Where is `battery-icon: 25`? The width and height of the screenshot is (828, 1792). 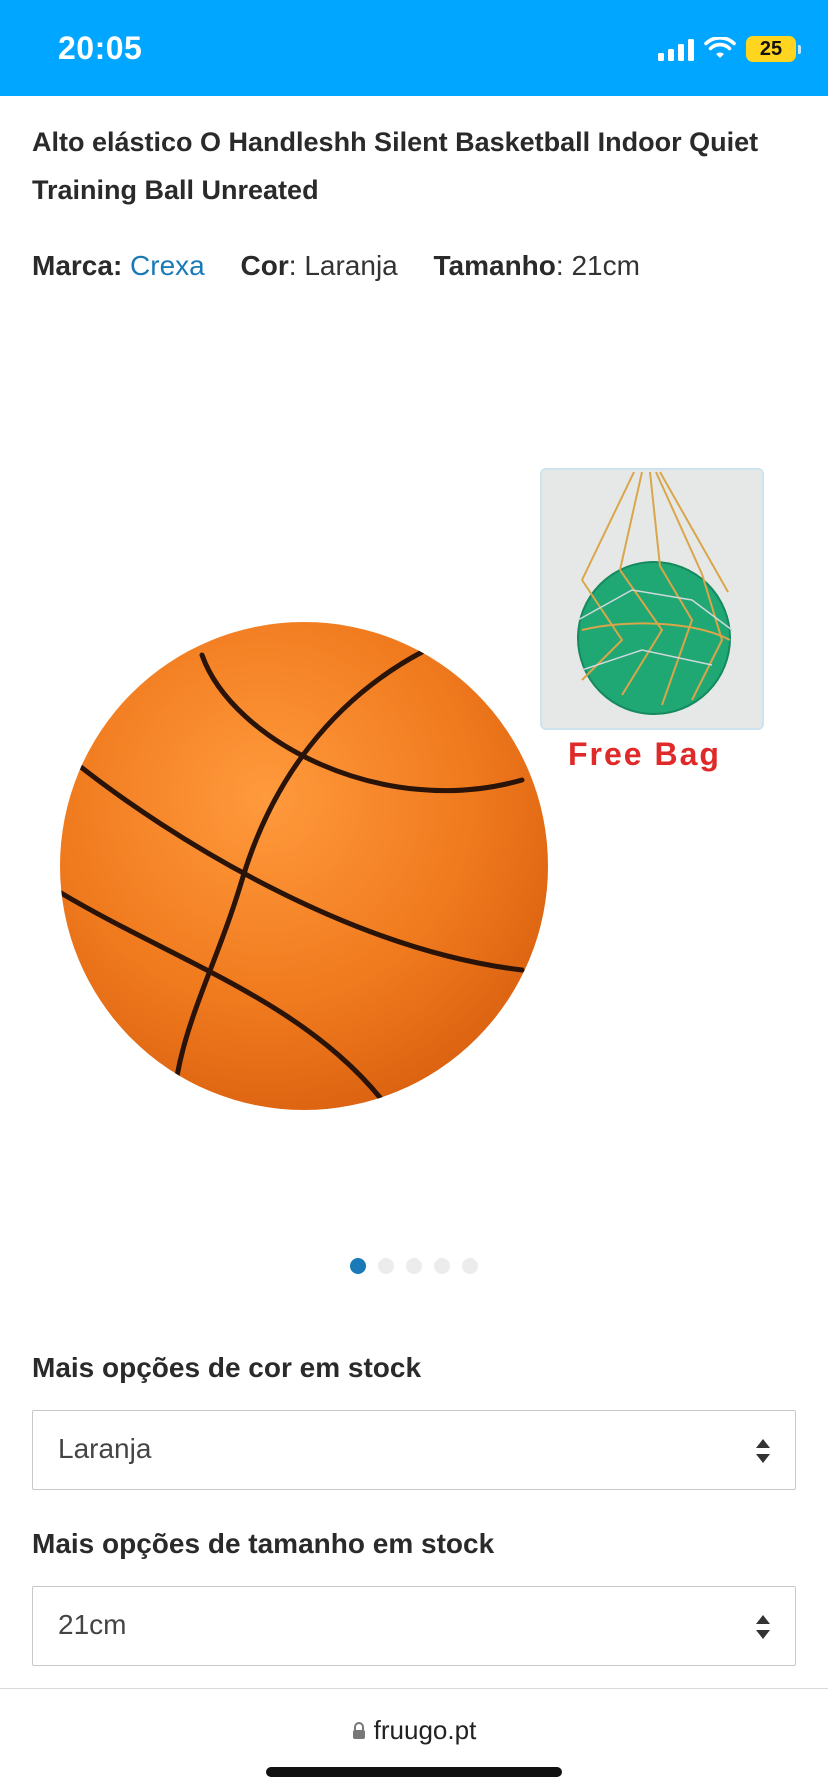 battery-icon: 25 is located at coordinates (773, 49).